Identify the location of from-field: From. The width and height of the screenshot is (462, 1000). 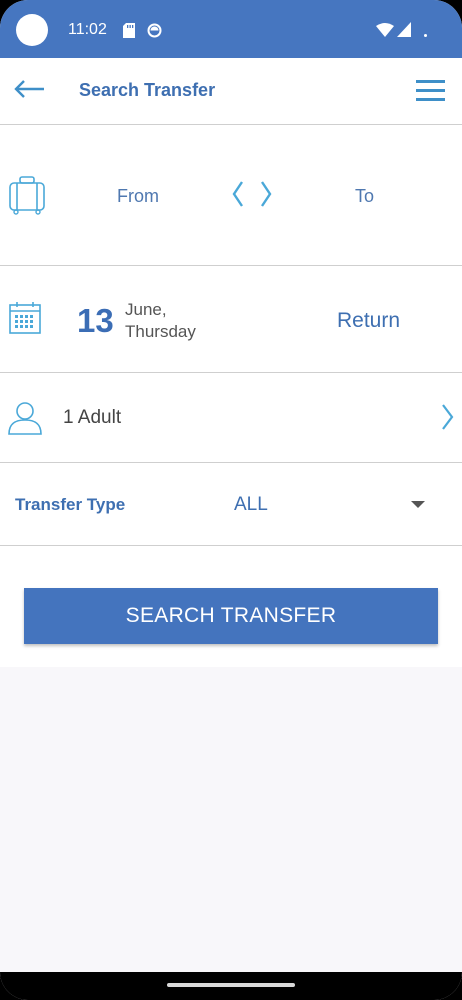
(138, 196).